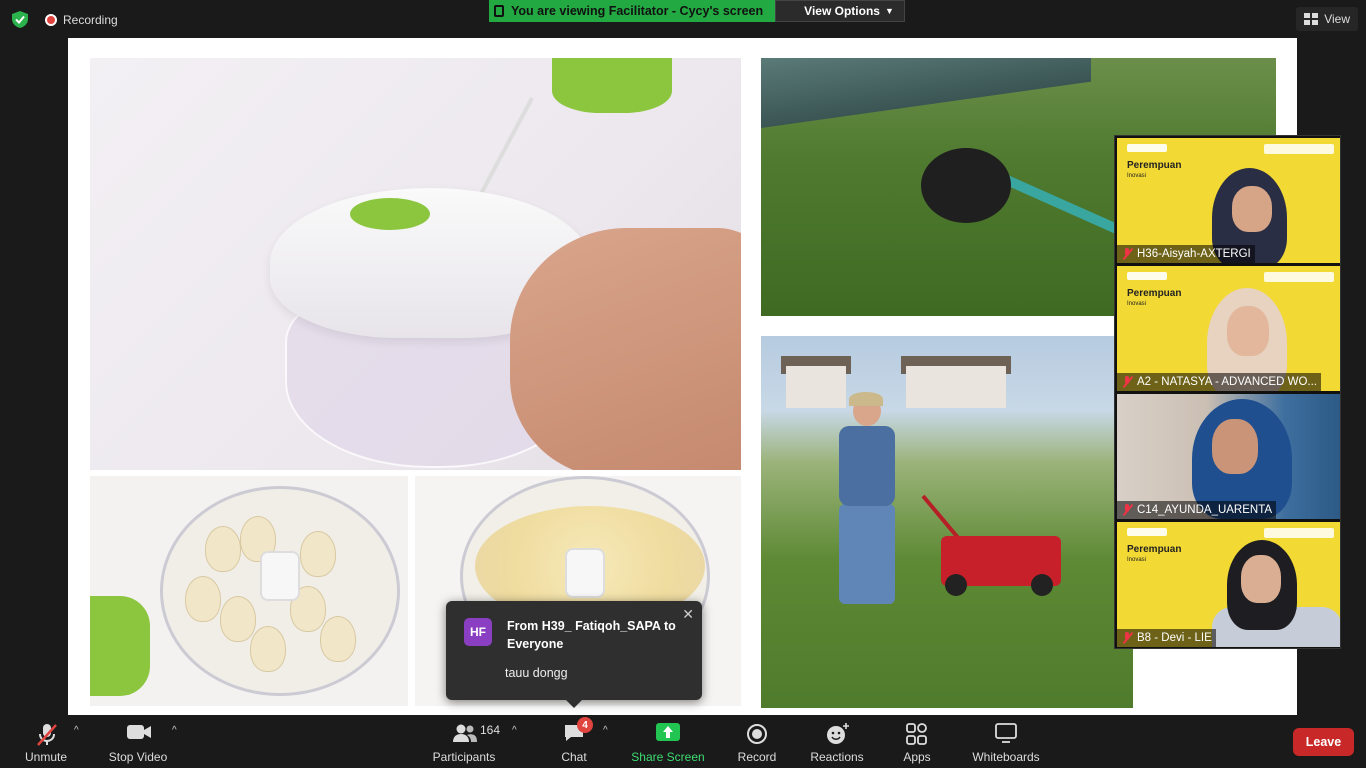 The image size is (1366, 768). What do you see at coordinates (464, 757) in the screenshot?
I see `participants-label: Participants` at bounding box center [464, 757].